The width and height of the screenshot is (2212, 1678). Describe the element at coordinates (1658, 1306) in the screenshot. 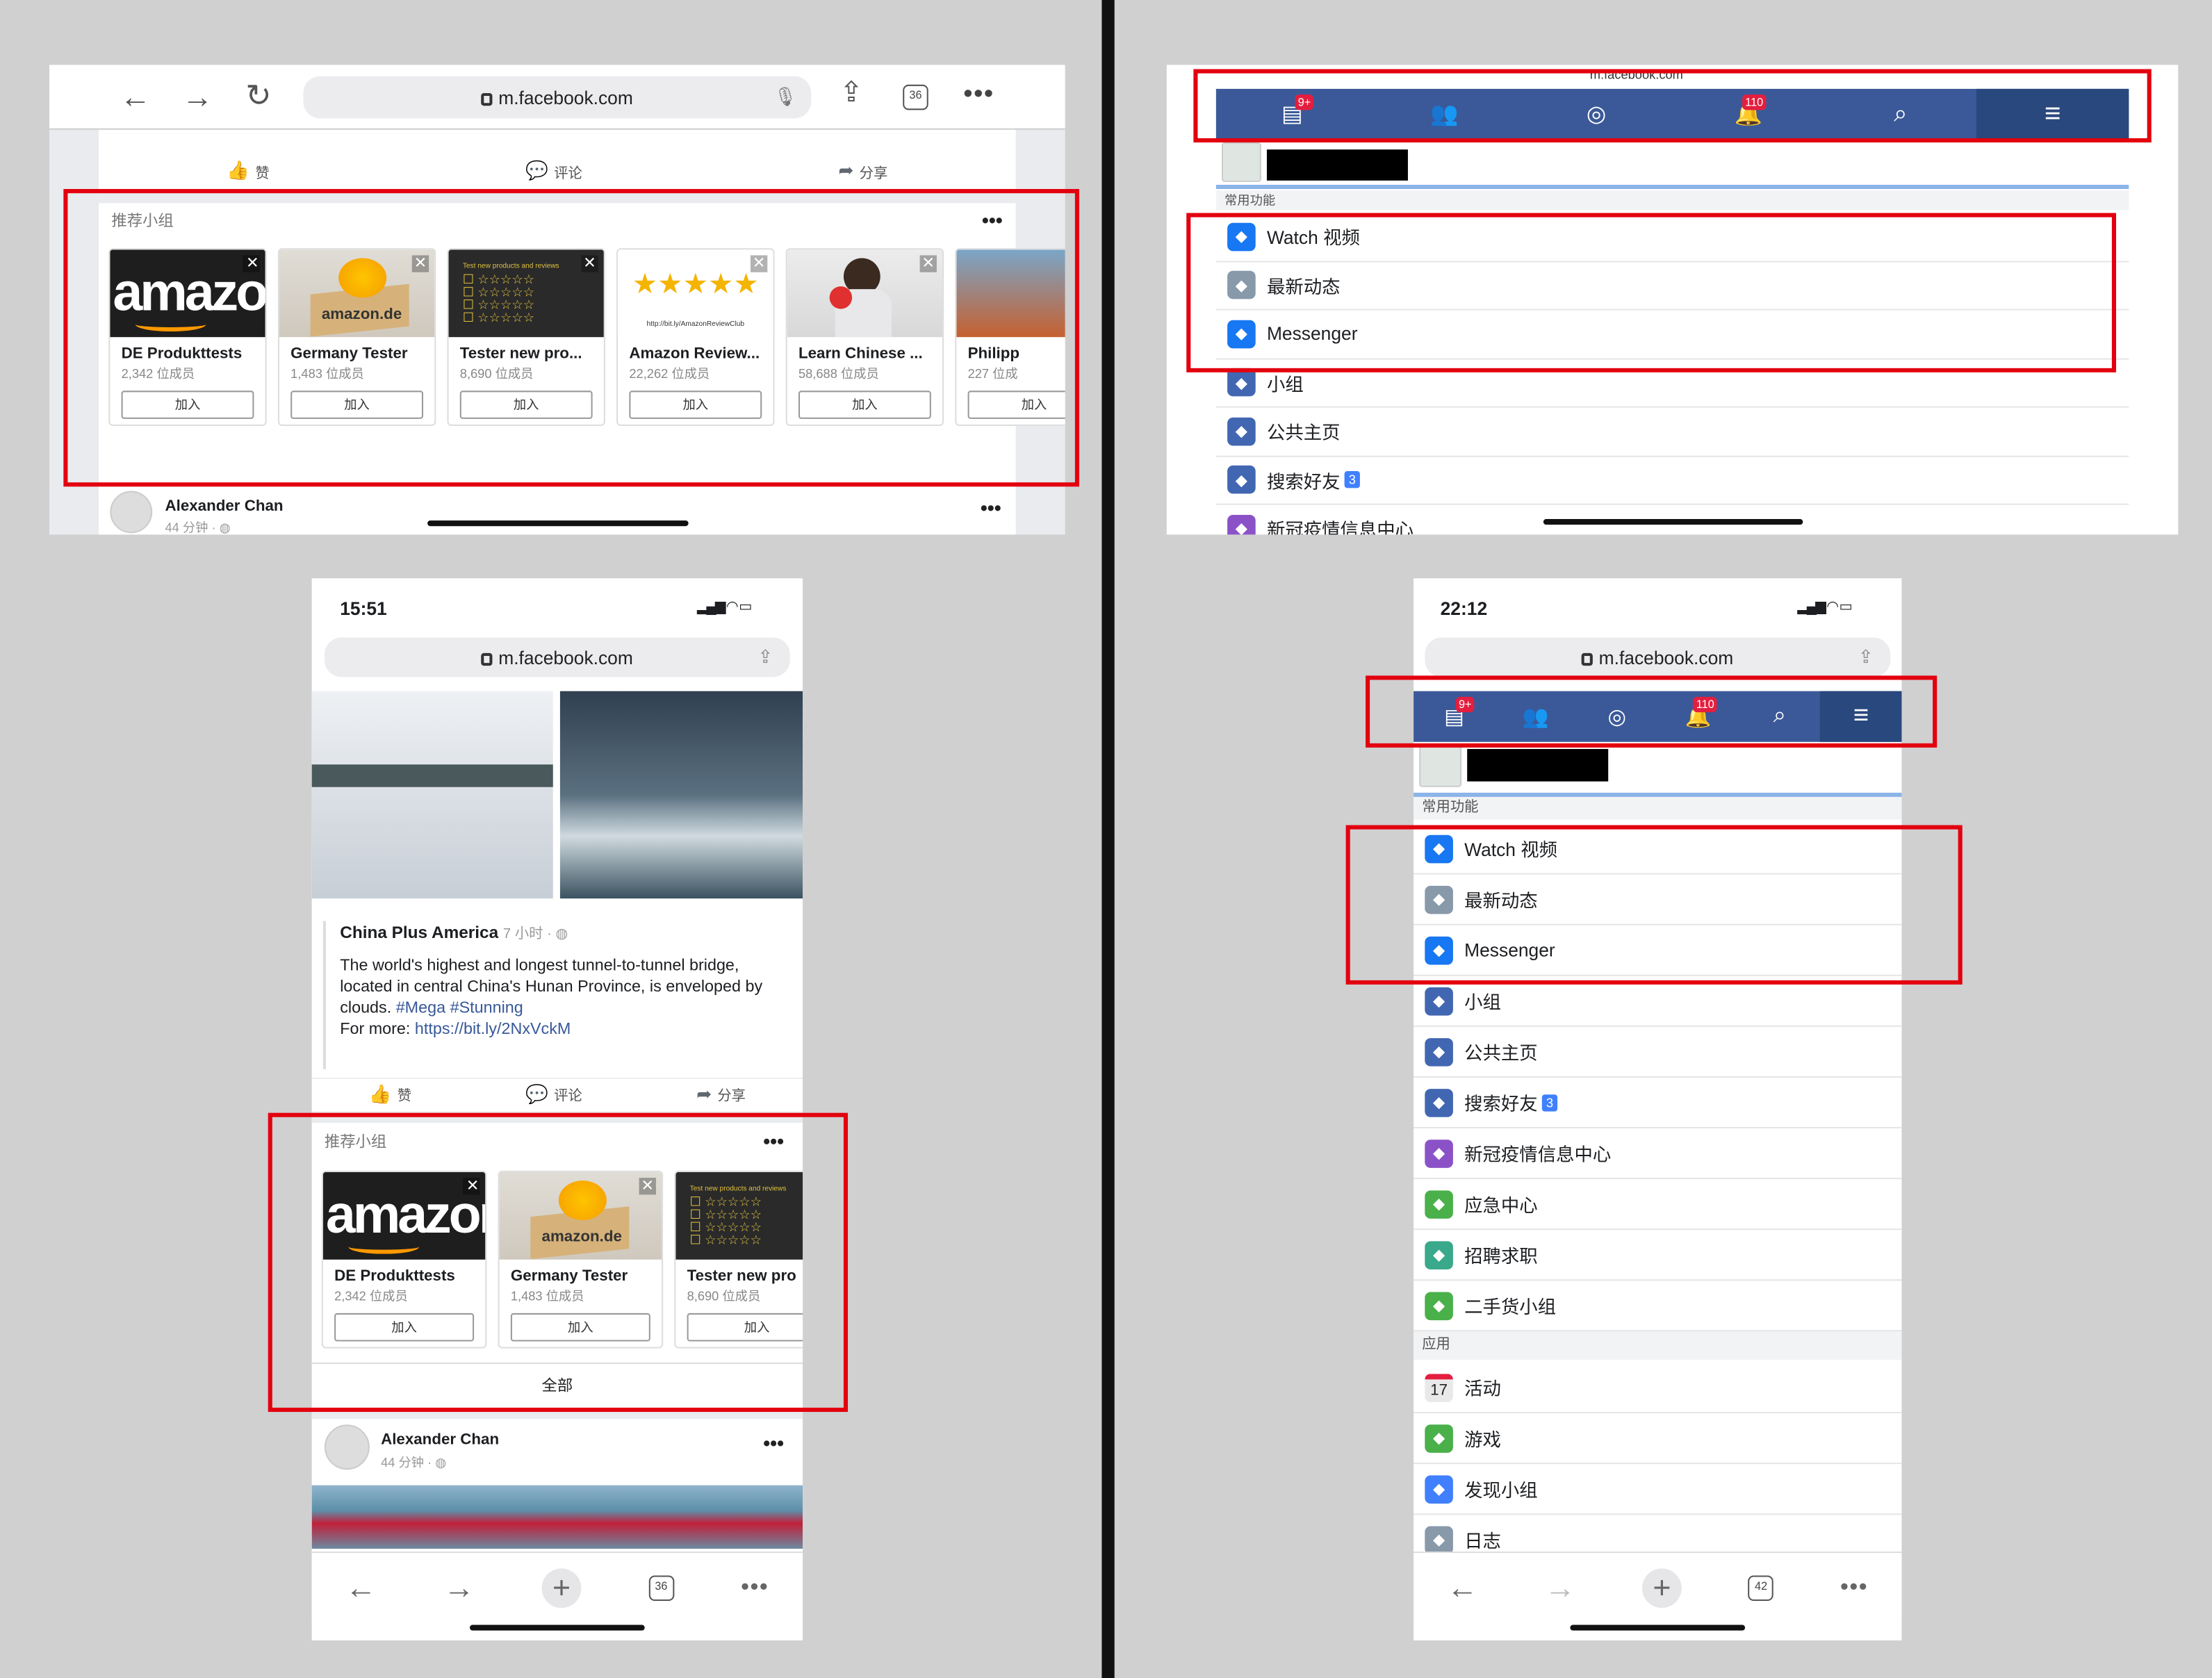

I see `menu-item: ◆ 二手货小组` at that location.